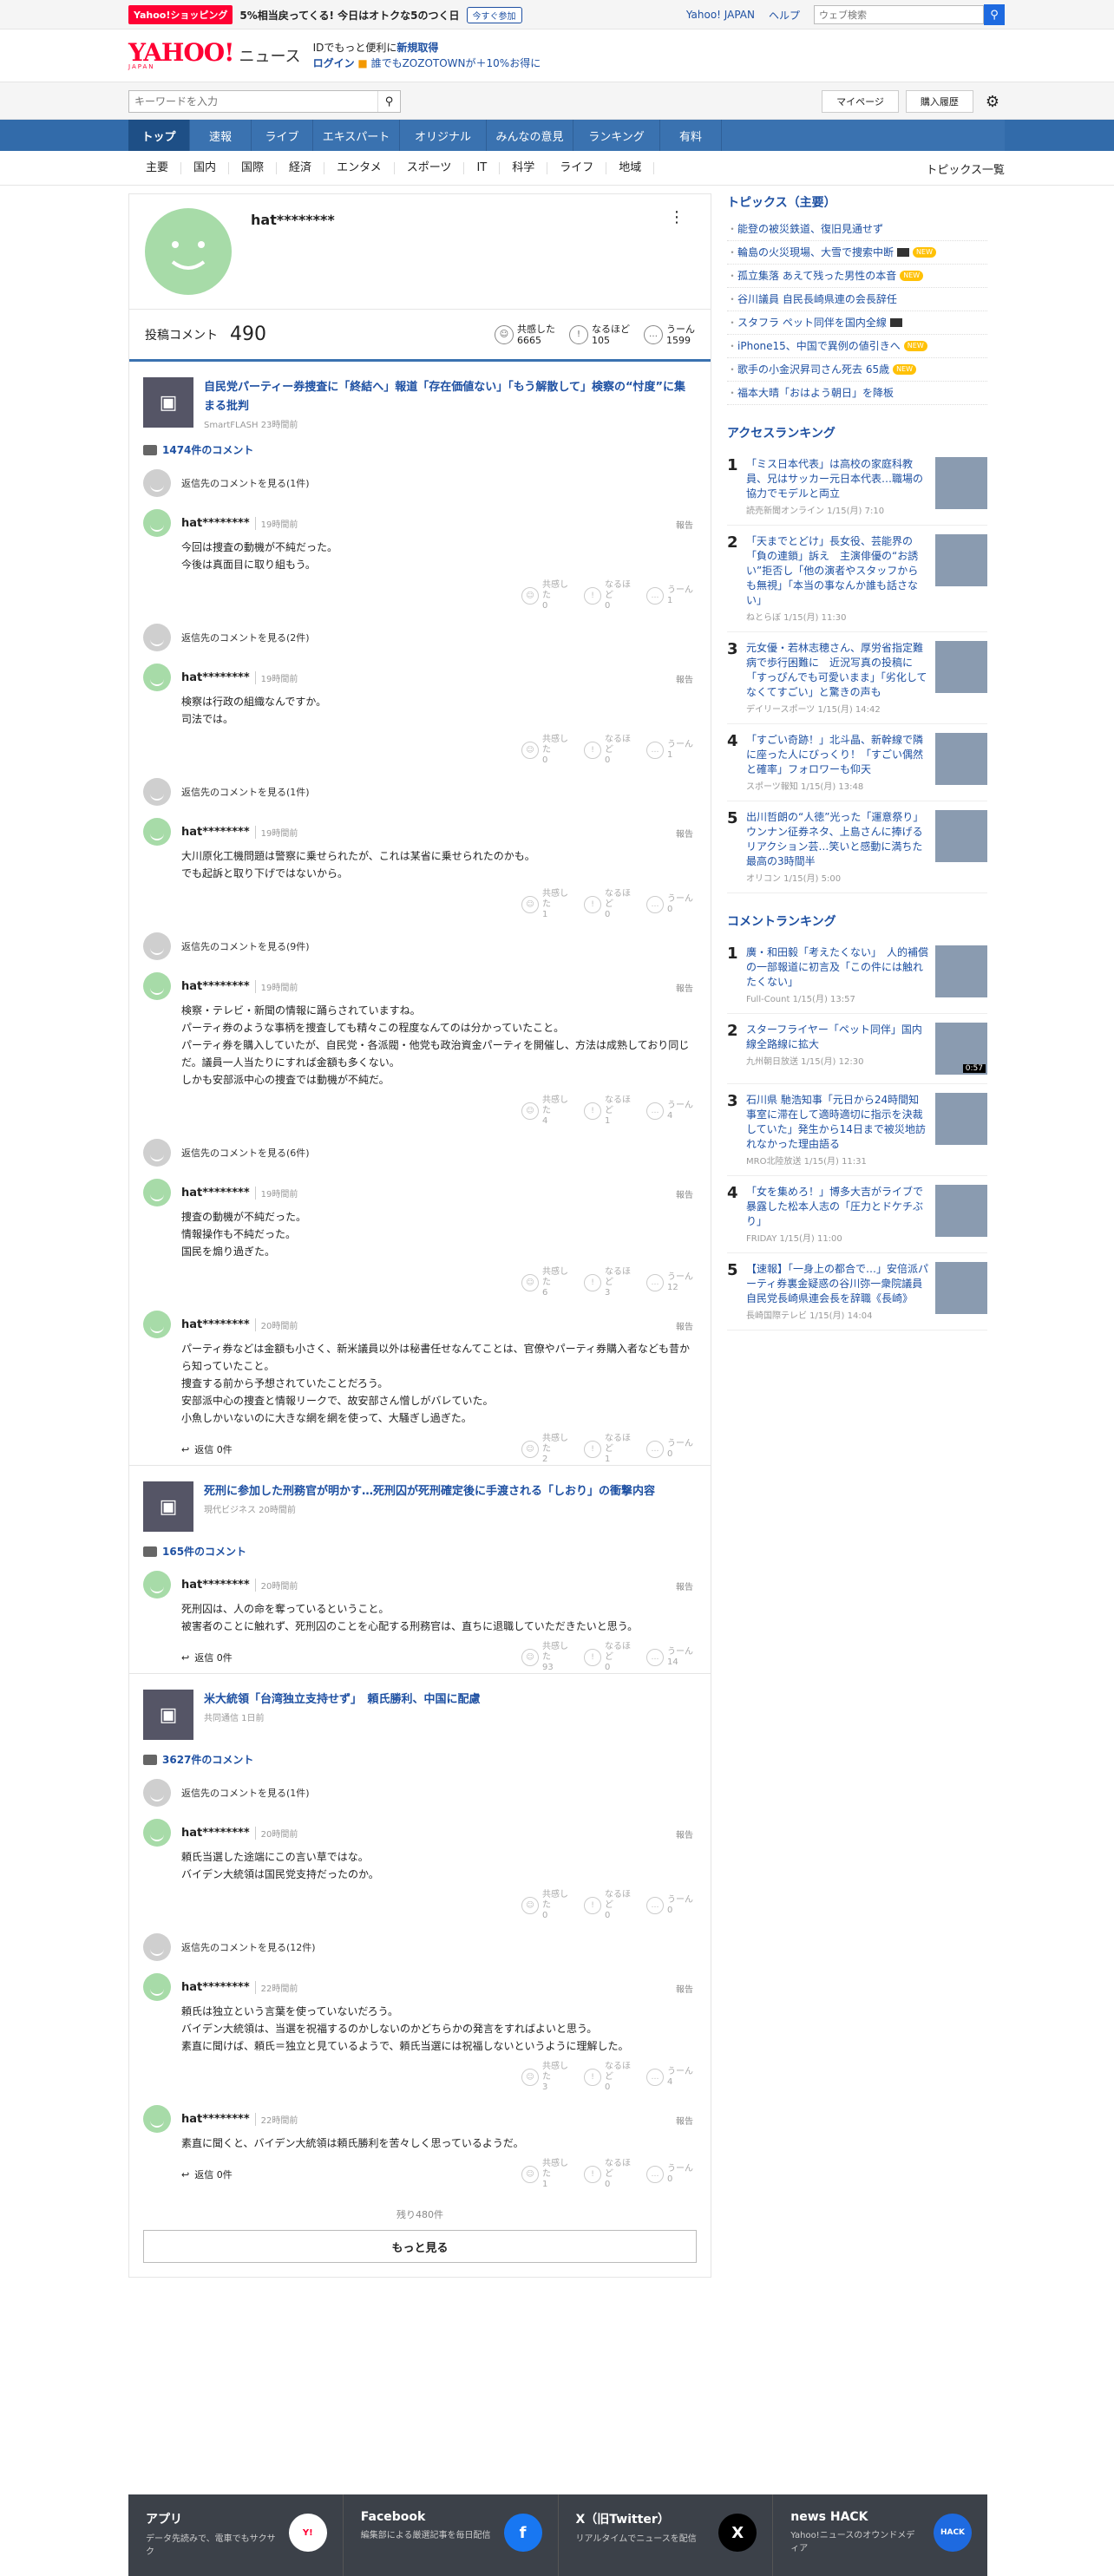 Image resolution: width=1114 pixels, height=2576 pixels. What do you see at coordinates (180, 14) in the screenshot?
I see `shopping-badge: Yahoo!ショッピング` at bounding box center [180, 14].